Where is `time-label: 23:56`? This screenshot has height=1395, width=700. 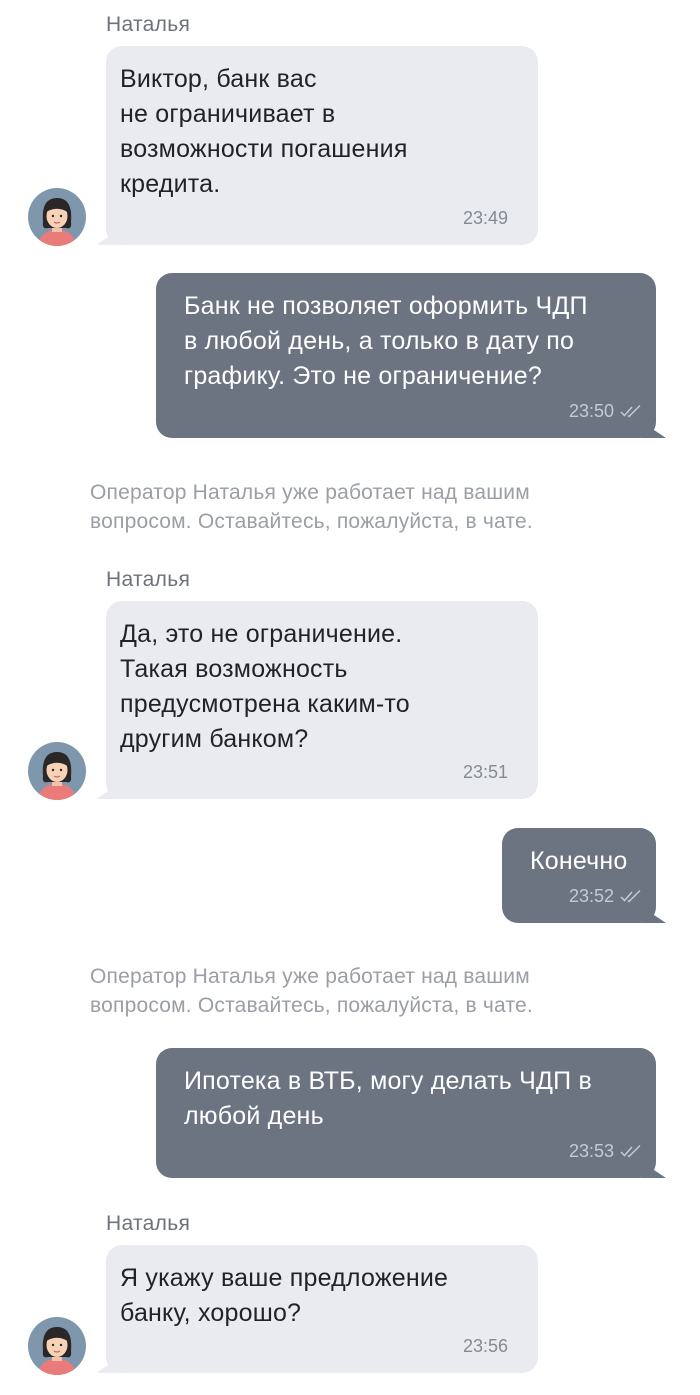 time-label: 23:56 is located at coordinates (485, 1346).